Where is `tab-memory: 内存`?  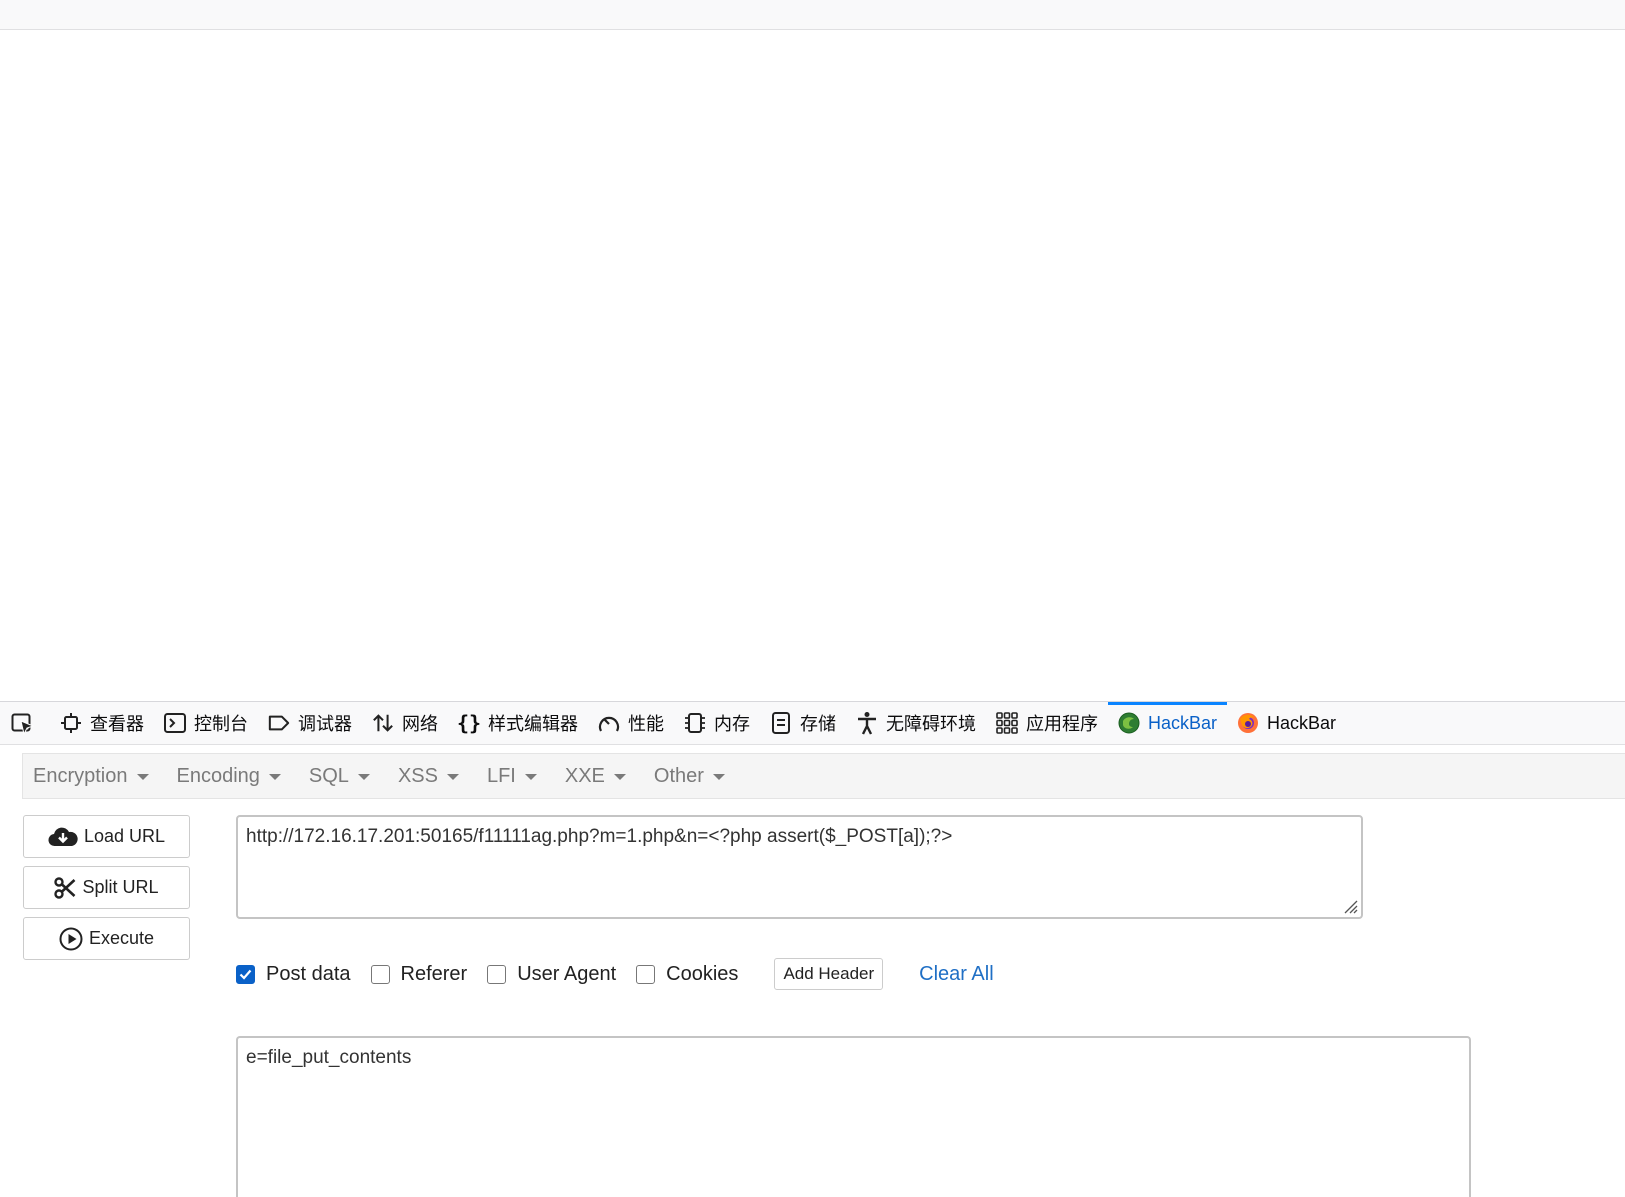 tab-memory: 内存 is located at coordinates (717, 723).